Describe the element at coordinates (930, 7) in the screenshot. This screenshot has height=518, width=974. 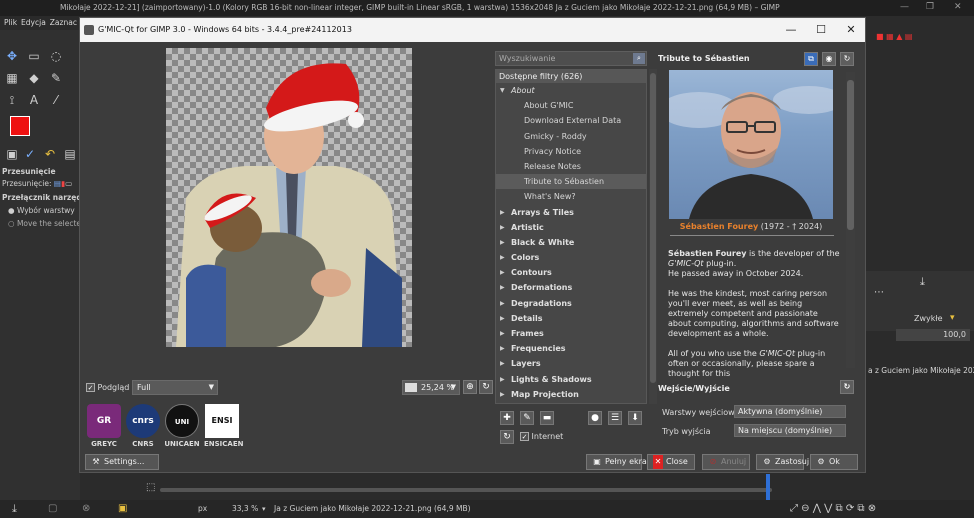
I see `maximize-icon: ❐` at that location.